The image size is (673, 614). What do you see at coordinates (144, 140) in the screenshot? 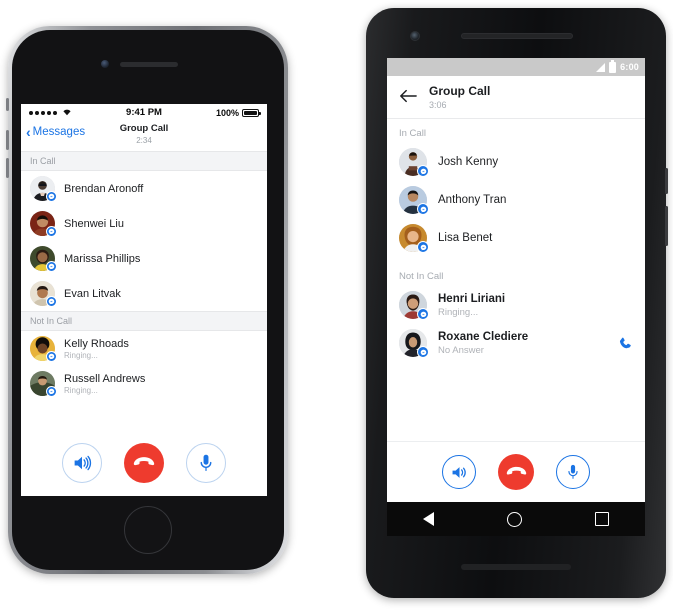
I see `call-timer: 2:34` at bounding box center [144, 140].